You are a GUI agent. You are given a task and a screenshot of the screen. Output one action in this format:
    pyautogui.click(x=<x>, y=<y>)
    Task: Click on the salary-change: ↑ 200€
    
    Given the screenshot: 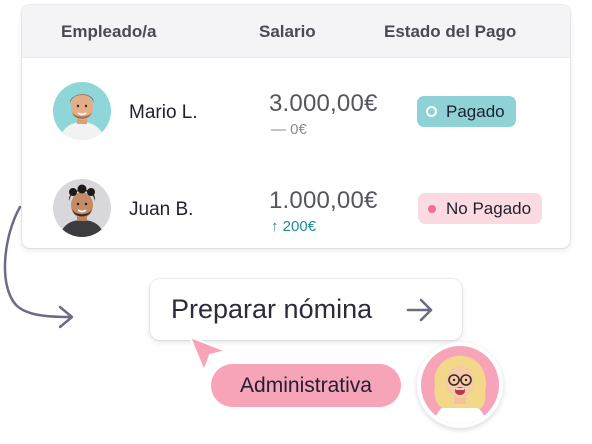 What is the action you would take?
    pyautogui.click(x=294, y=226)
    